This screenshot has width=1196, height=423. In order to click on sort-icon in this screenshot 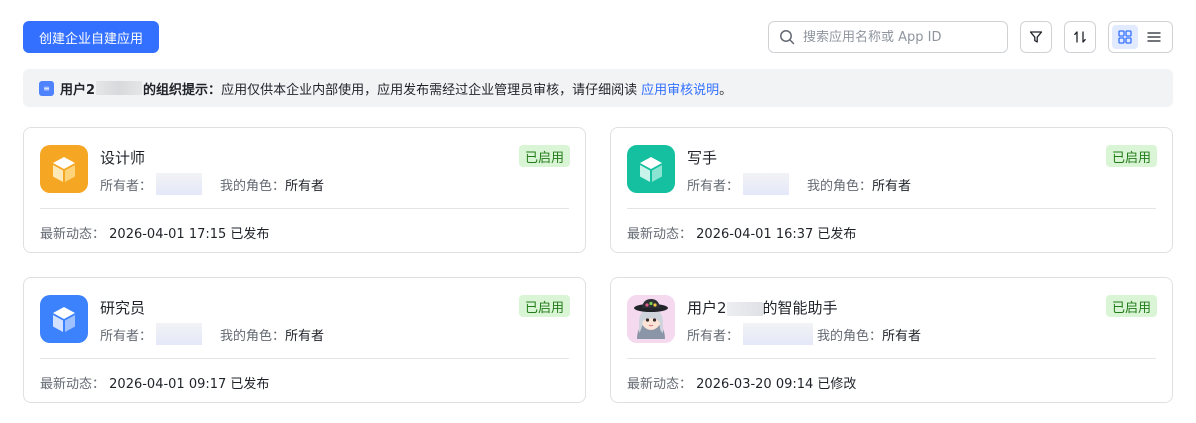, I will do `click(1080, 37)`.